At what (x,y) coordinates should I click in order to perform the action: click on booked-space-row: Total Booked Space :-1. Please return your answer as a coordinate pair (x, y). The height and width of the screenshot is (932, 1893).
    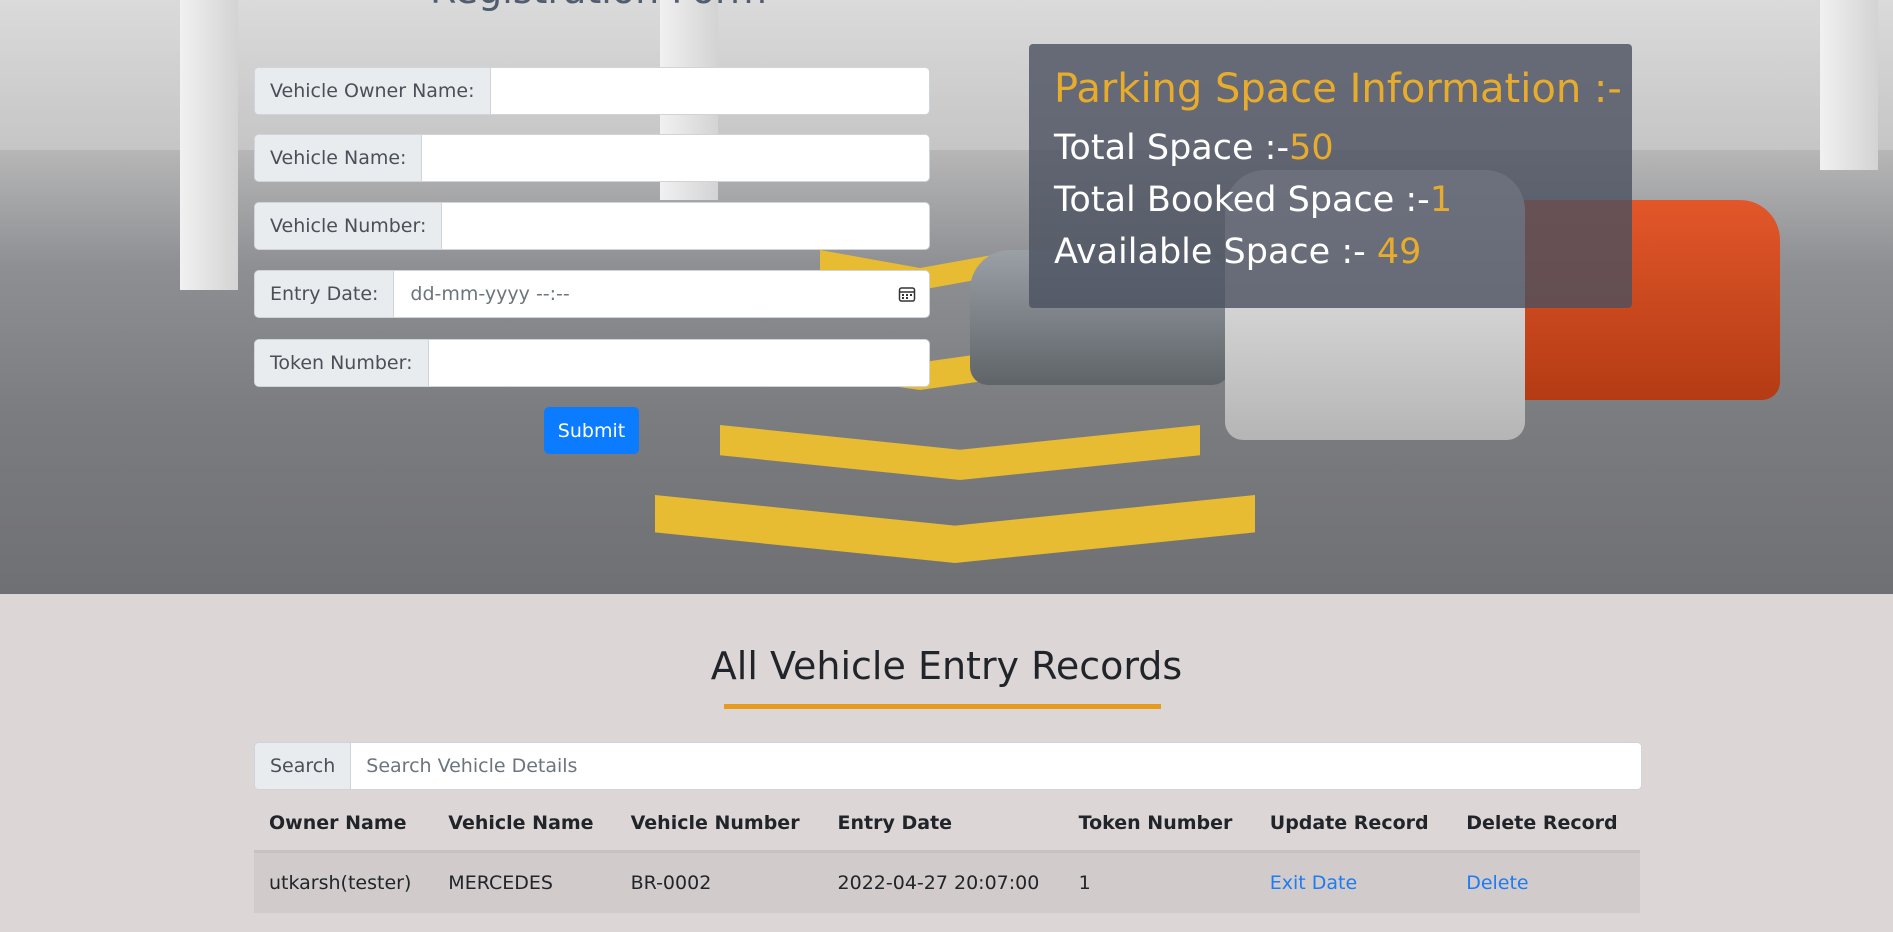
    Looking at the image, I should click on (1253, 200).